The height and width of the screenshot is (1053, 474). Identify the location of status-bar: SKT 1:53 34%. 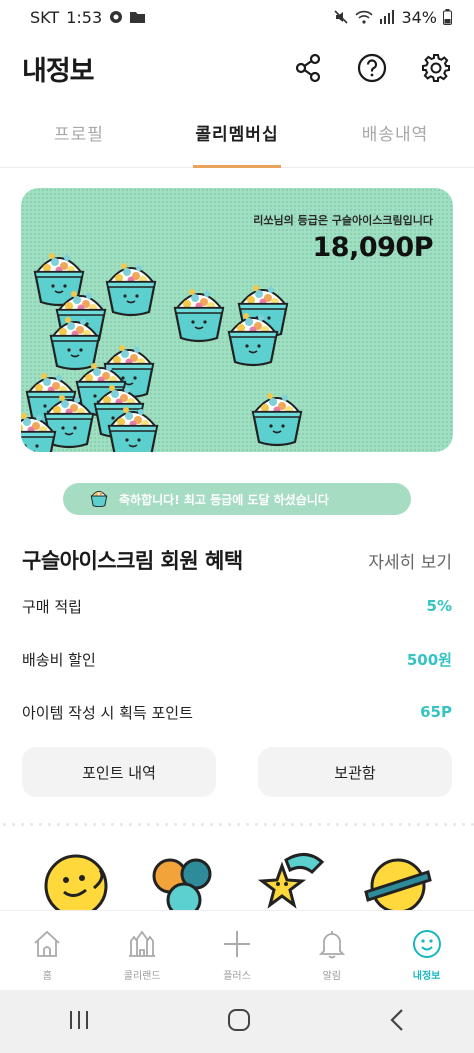
(237, 17).